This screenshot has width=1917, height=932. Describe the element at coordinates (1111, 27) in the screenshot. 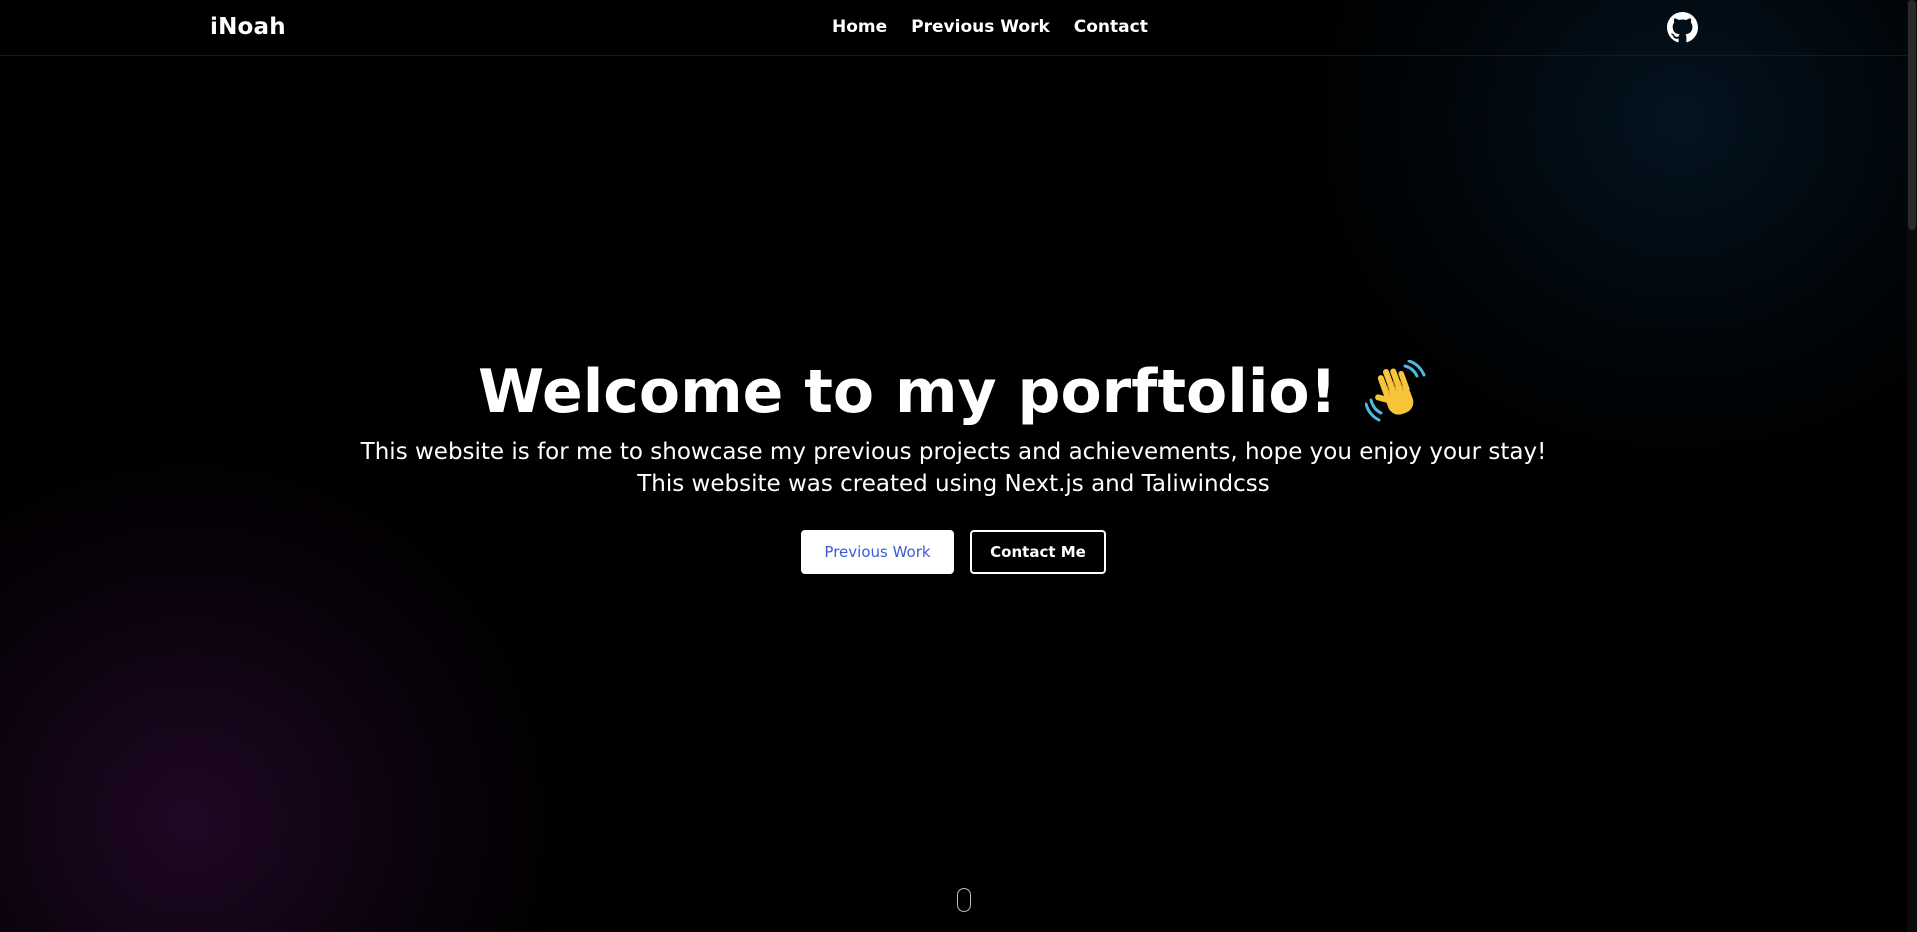

I see `nav-link-contact: Contact` at that location.